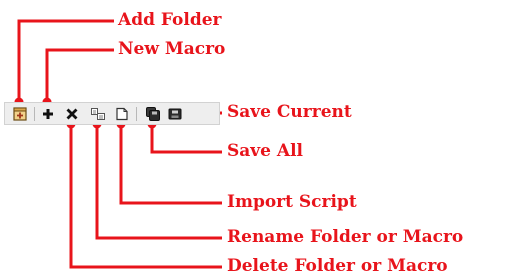 This screenshot has width=530, height=279. I want to click on label-save-current: Save Current, so click(289, 112).